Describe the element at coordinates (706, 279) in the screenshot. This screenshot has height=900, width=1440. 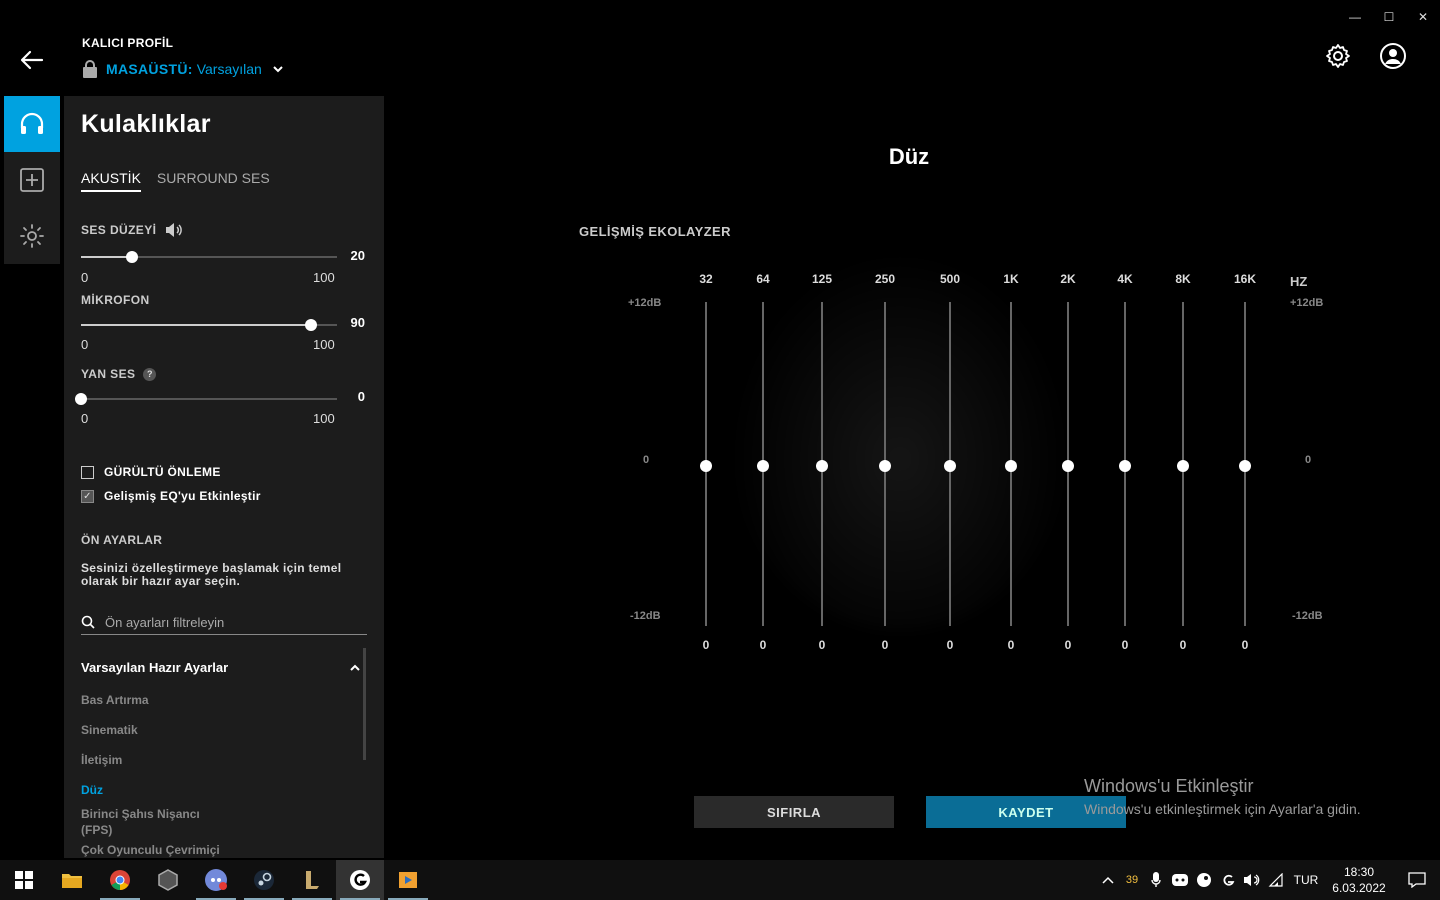
I see `eq-band-freq: 32` at that location.